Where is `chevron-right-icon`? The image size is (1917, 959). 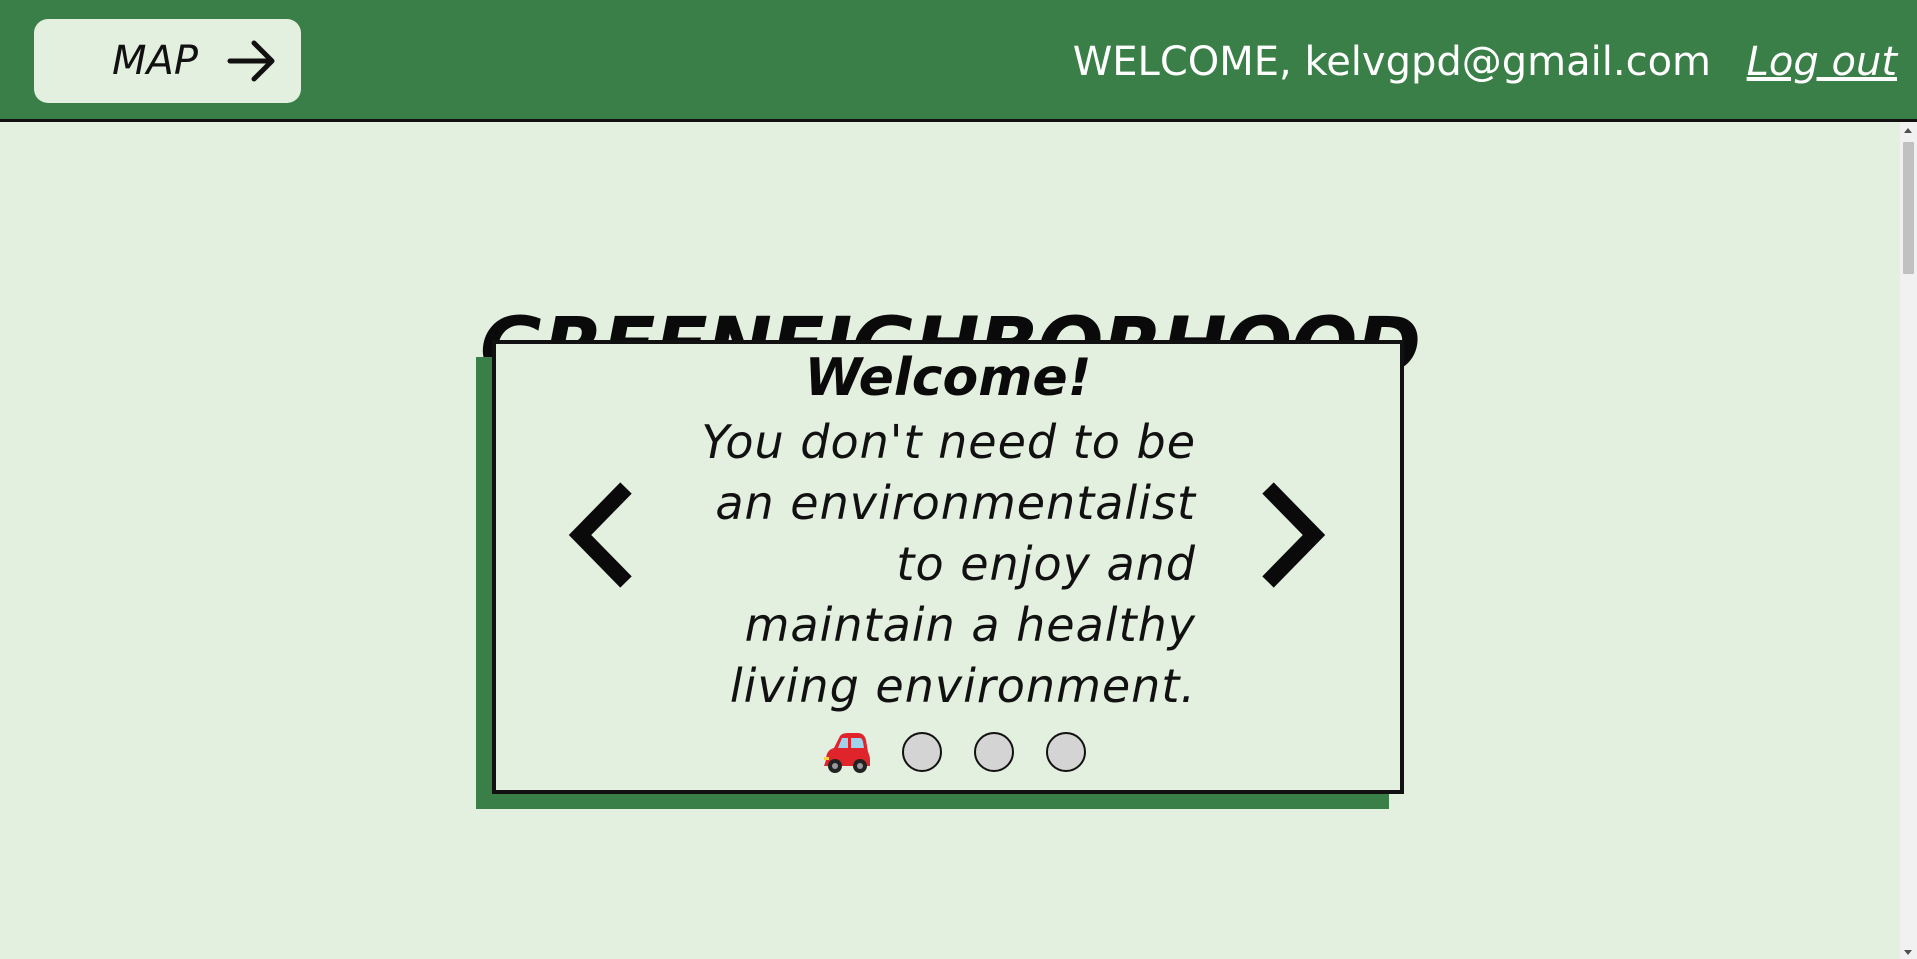
chevron-right-icon is located at coordinates (1292, 535).